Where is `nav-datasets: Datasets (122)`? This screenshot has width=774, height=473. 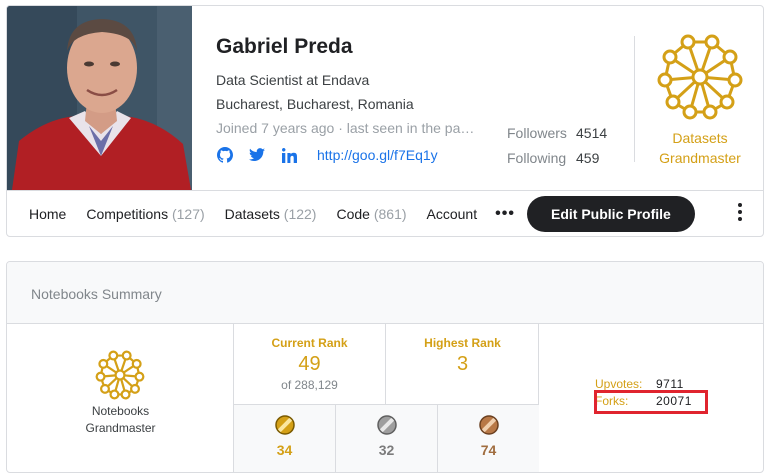 nav-datasets: Datasets (122) is located at coordinates (271, 214).